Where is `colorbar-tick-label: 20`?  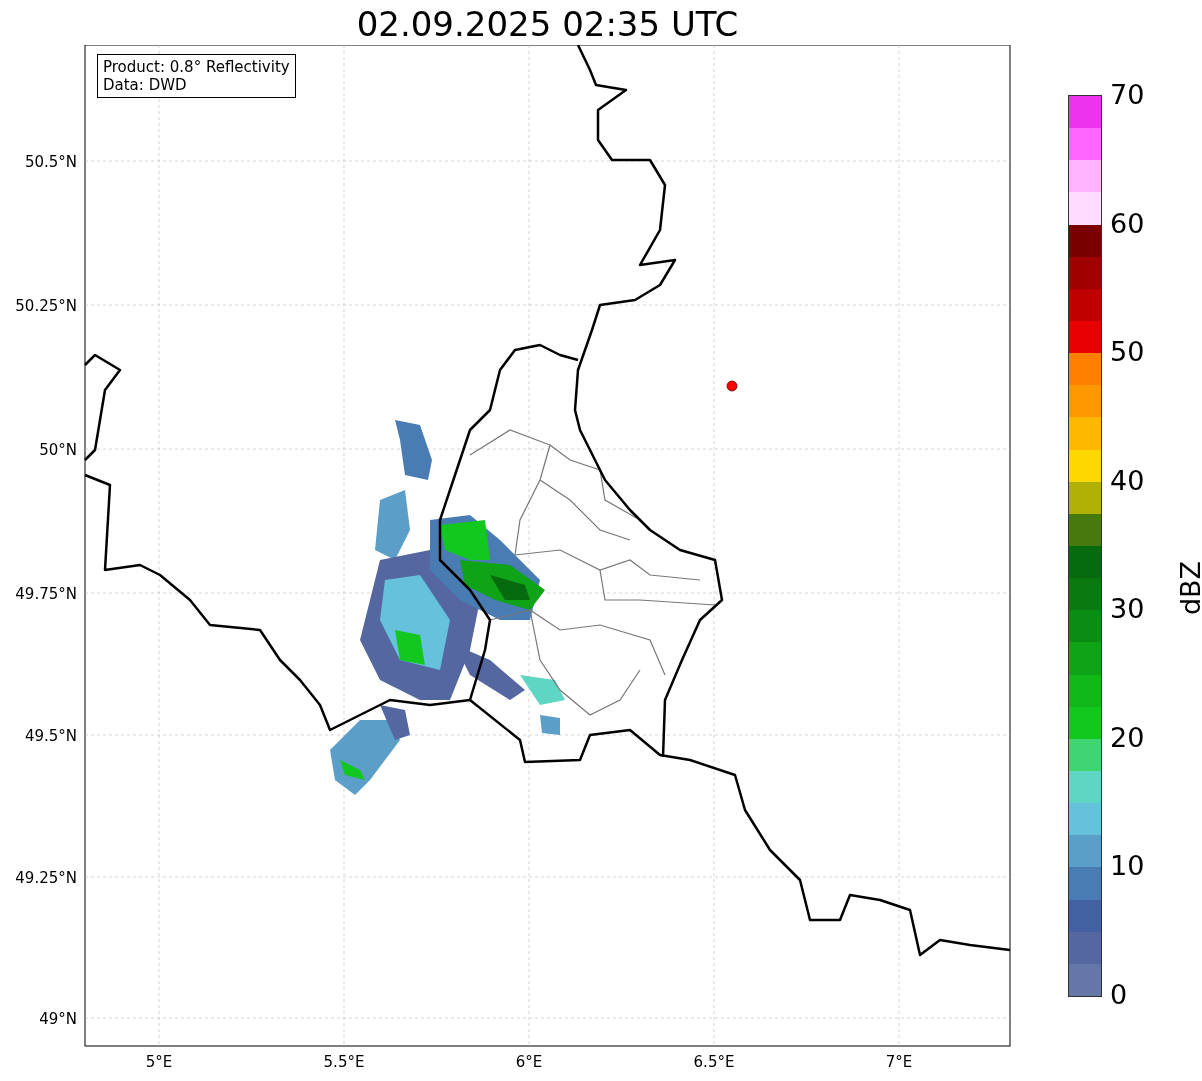 colorbar-tick-label: 20 is located at coordinates (1127, 737).